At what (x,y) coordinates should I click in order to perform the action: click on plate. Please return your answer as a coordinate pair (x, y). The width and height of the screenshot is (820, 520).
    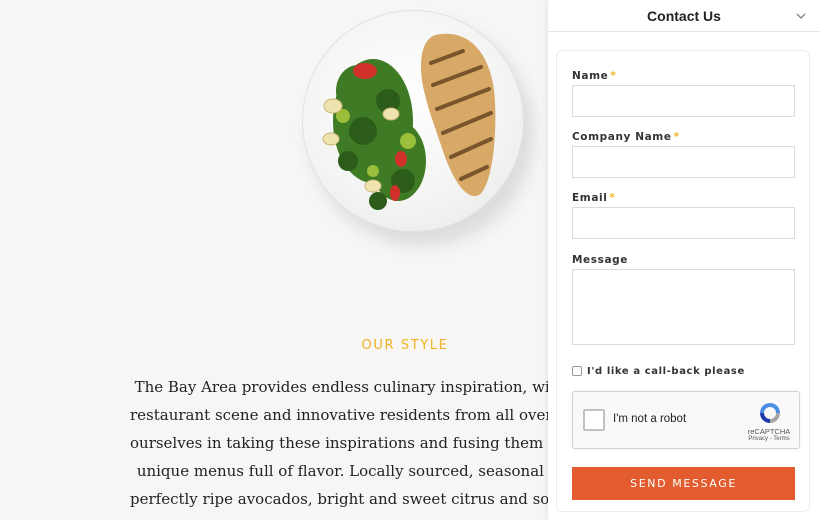
    Looking at the image, I should click on (413, 121).